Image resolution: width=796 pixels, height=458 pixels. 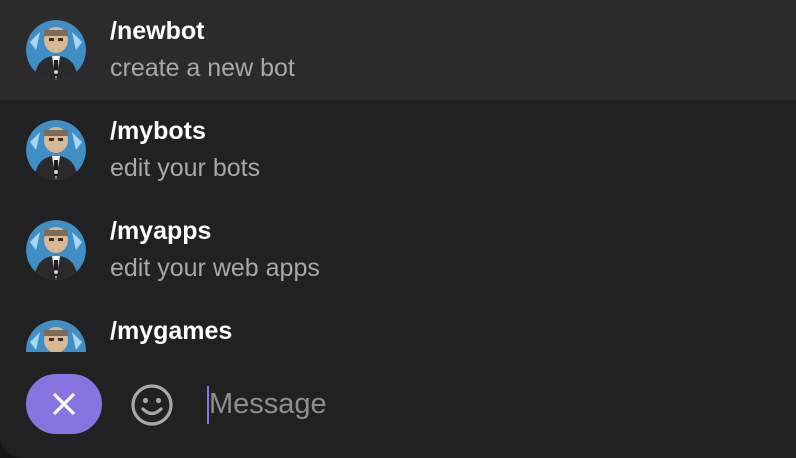 I want to click on command-name: /newbot, so click(x=157, y=31).